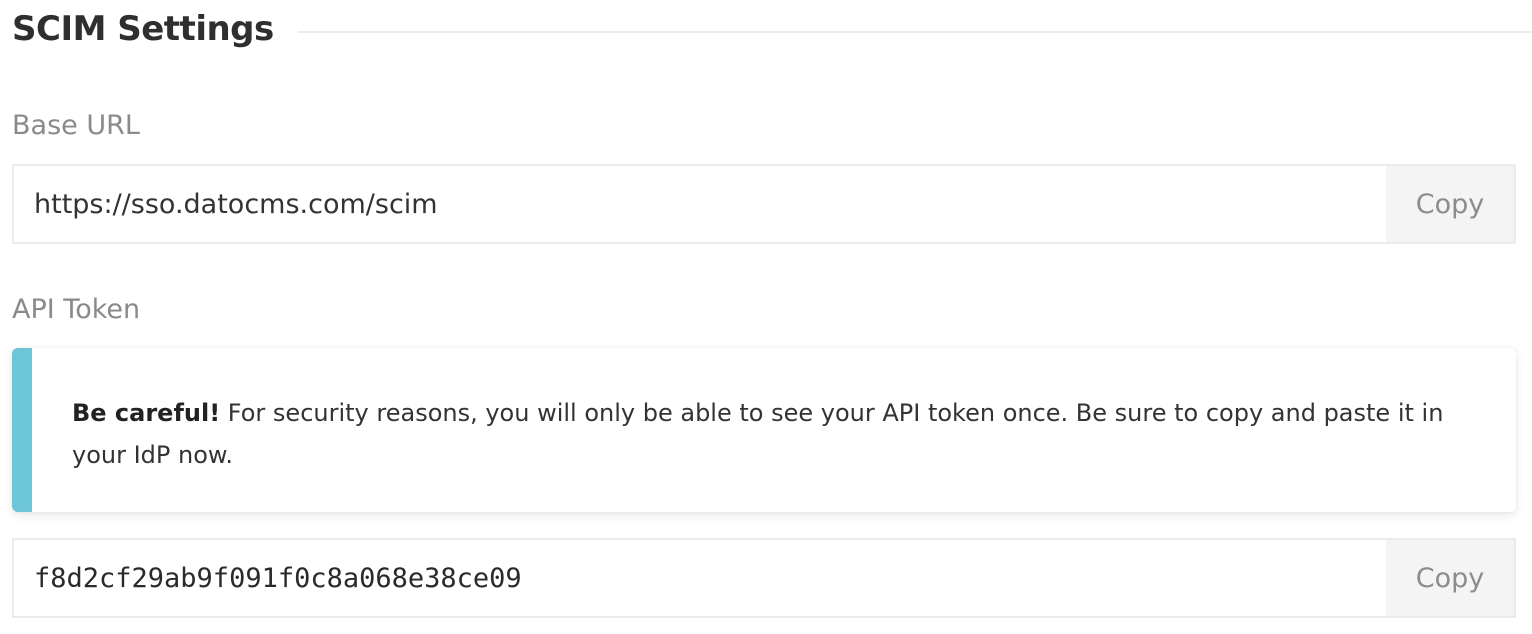 This screenshot has height=634, width=1532. I want to click on section-header: SCIM Settings, so click(772, 29).